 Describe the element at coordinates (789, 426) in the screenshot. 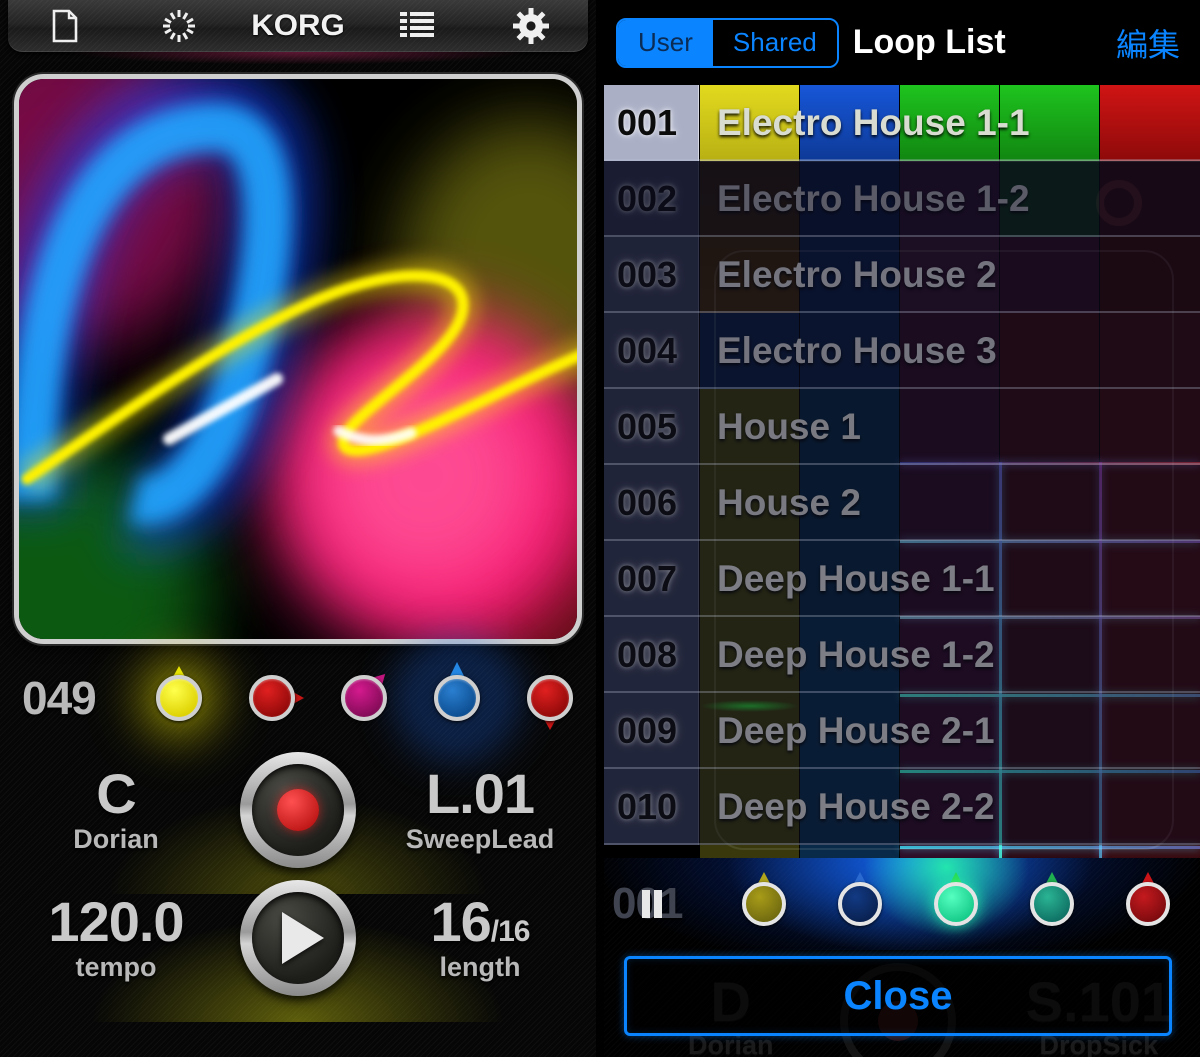

I see `list-item-name: House 1` at that location.